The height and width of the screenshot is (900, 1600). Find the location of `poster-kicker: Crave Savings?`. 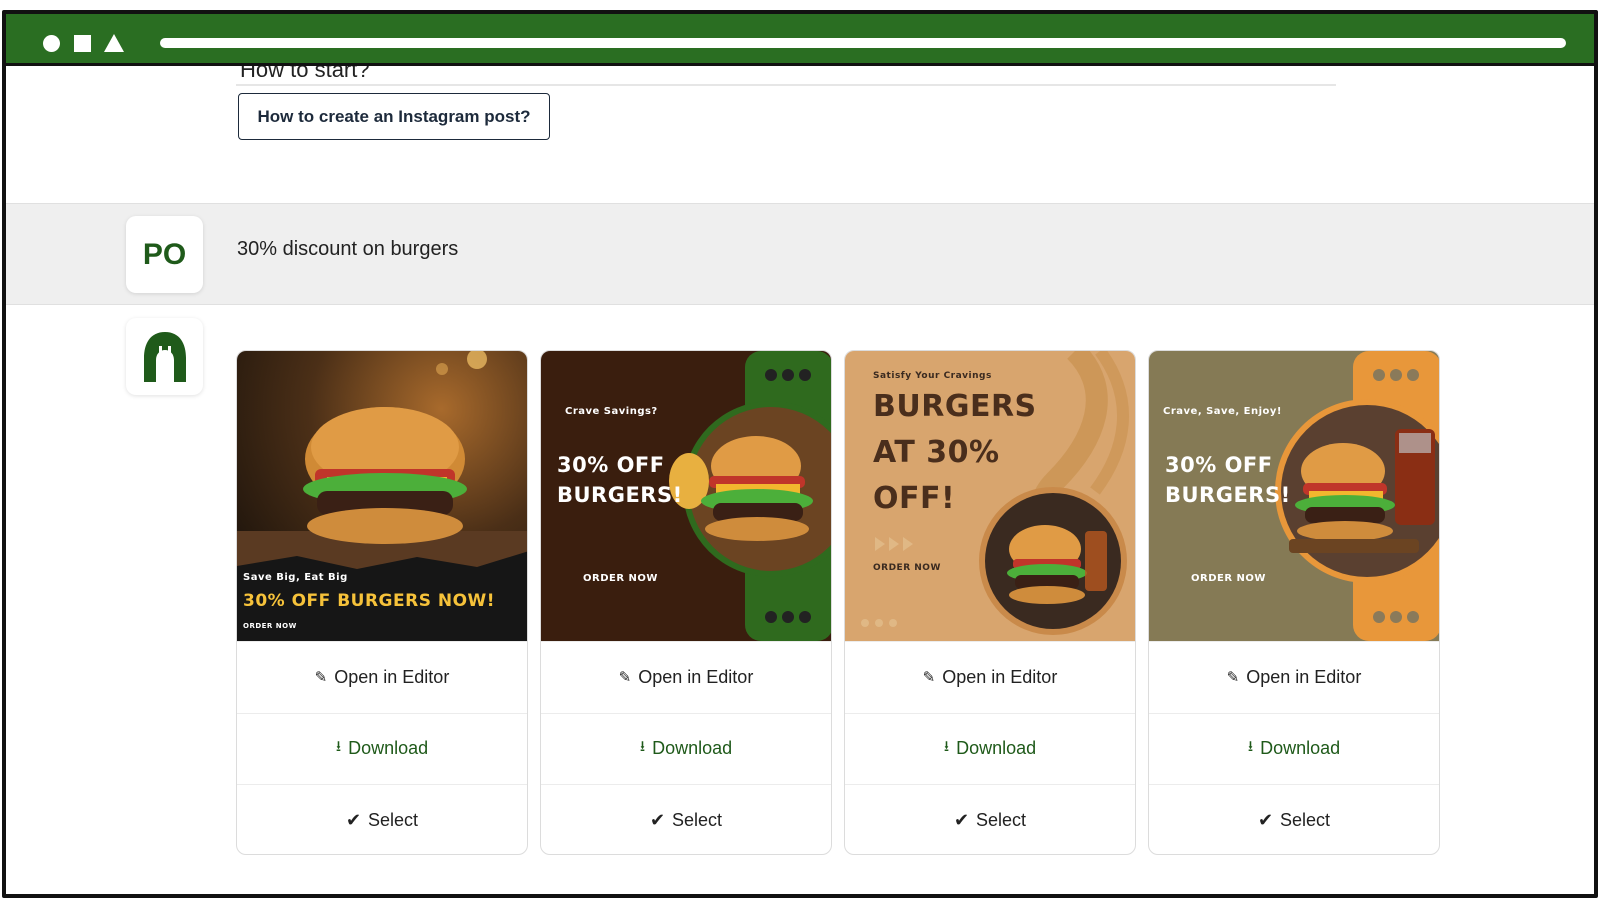

poster-kicker: Crave Savings? is located at coordinates (611, 411).